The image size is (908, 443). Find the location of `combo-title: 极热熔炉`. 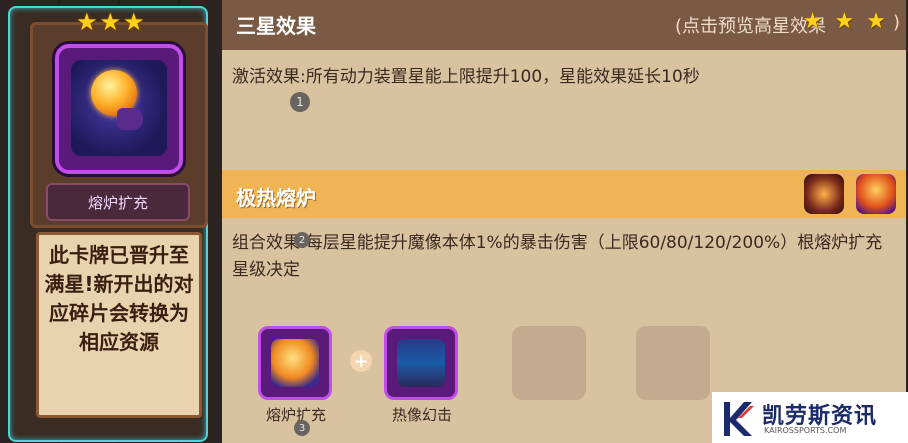

combo-title: 极热熔炉 is located at coordinates (276, 198).